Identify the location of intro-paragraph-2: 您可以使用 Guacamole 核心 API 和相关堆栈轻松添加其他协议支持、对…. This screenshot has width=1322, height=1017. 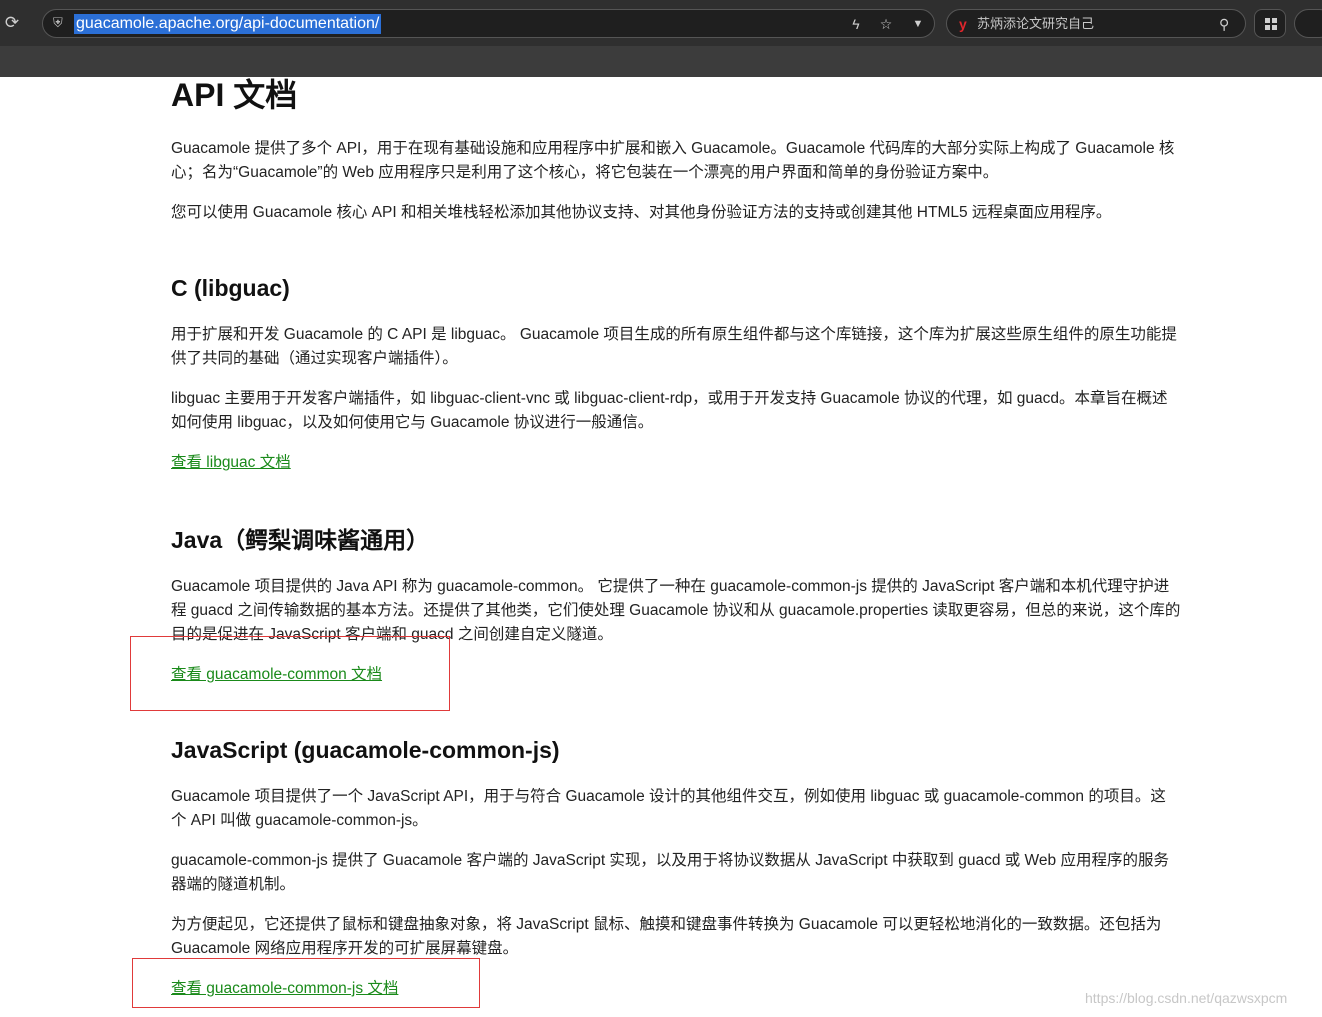
(641, 212).